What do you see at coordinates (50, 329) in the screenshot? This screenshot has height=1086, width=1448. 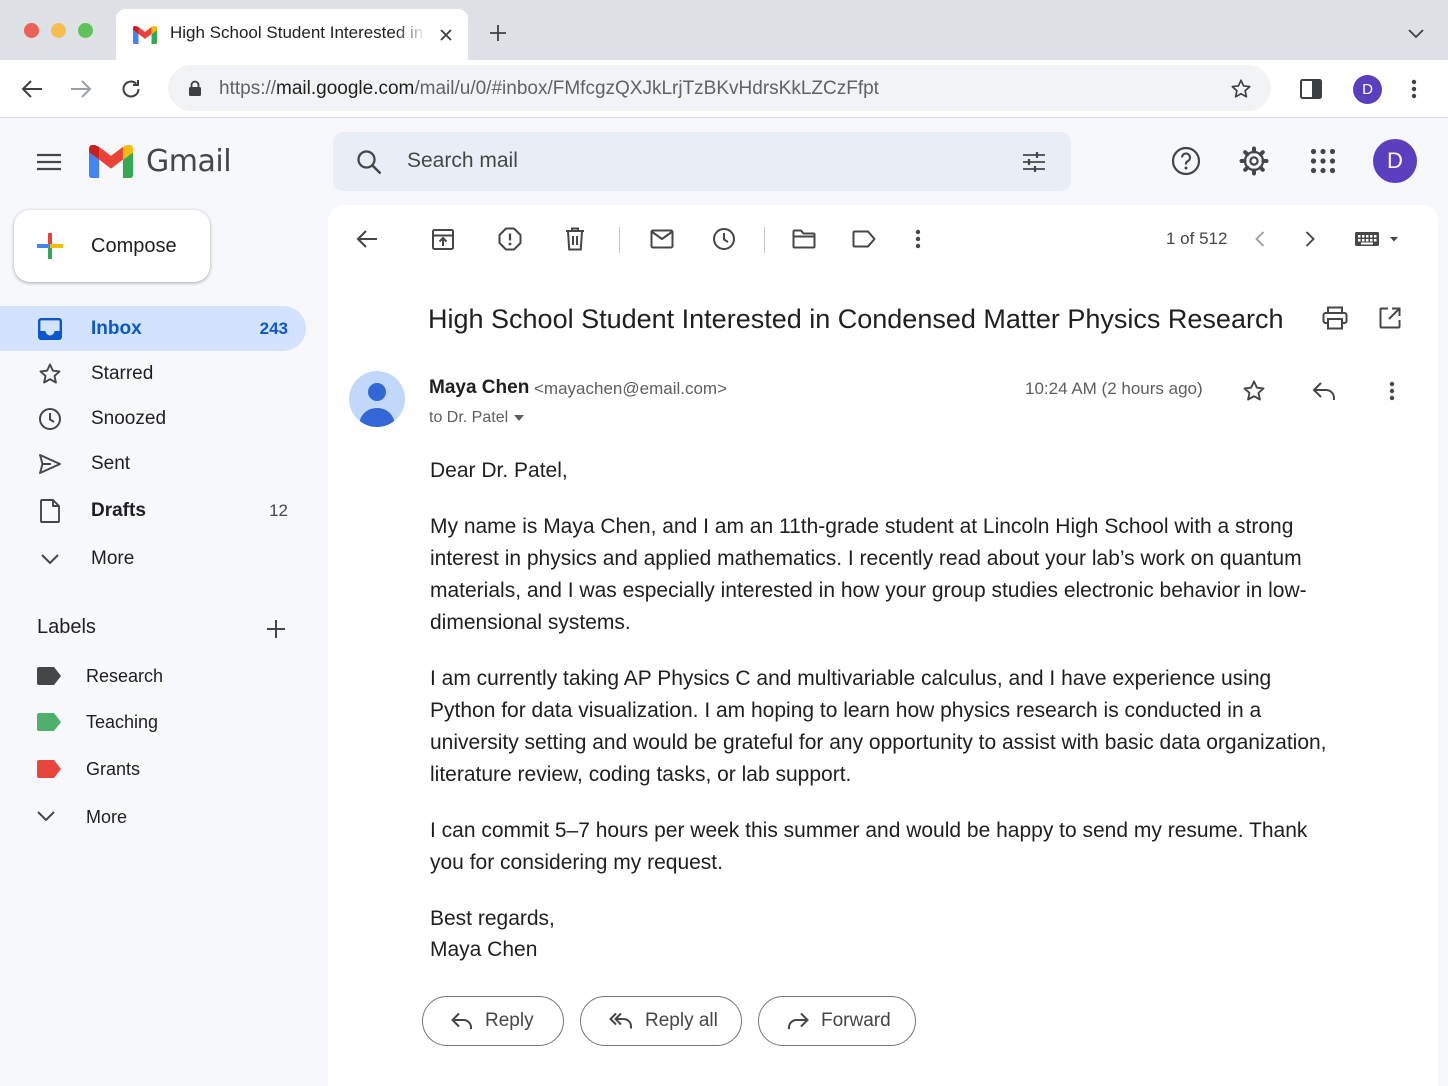 I see `inbox-icon` at bounding box center [50, 329].